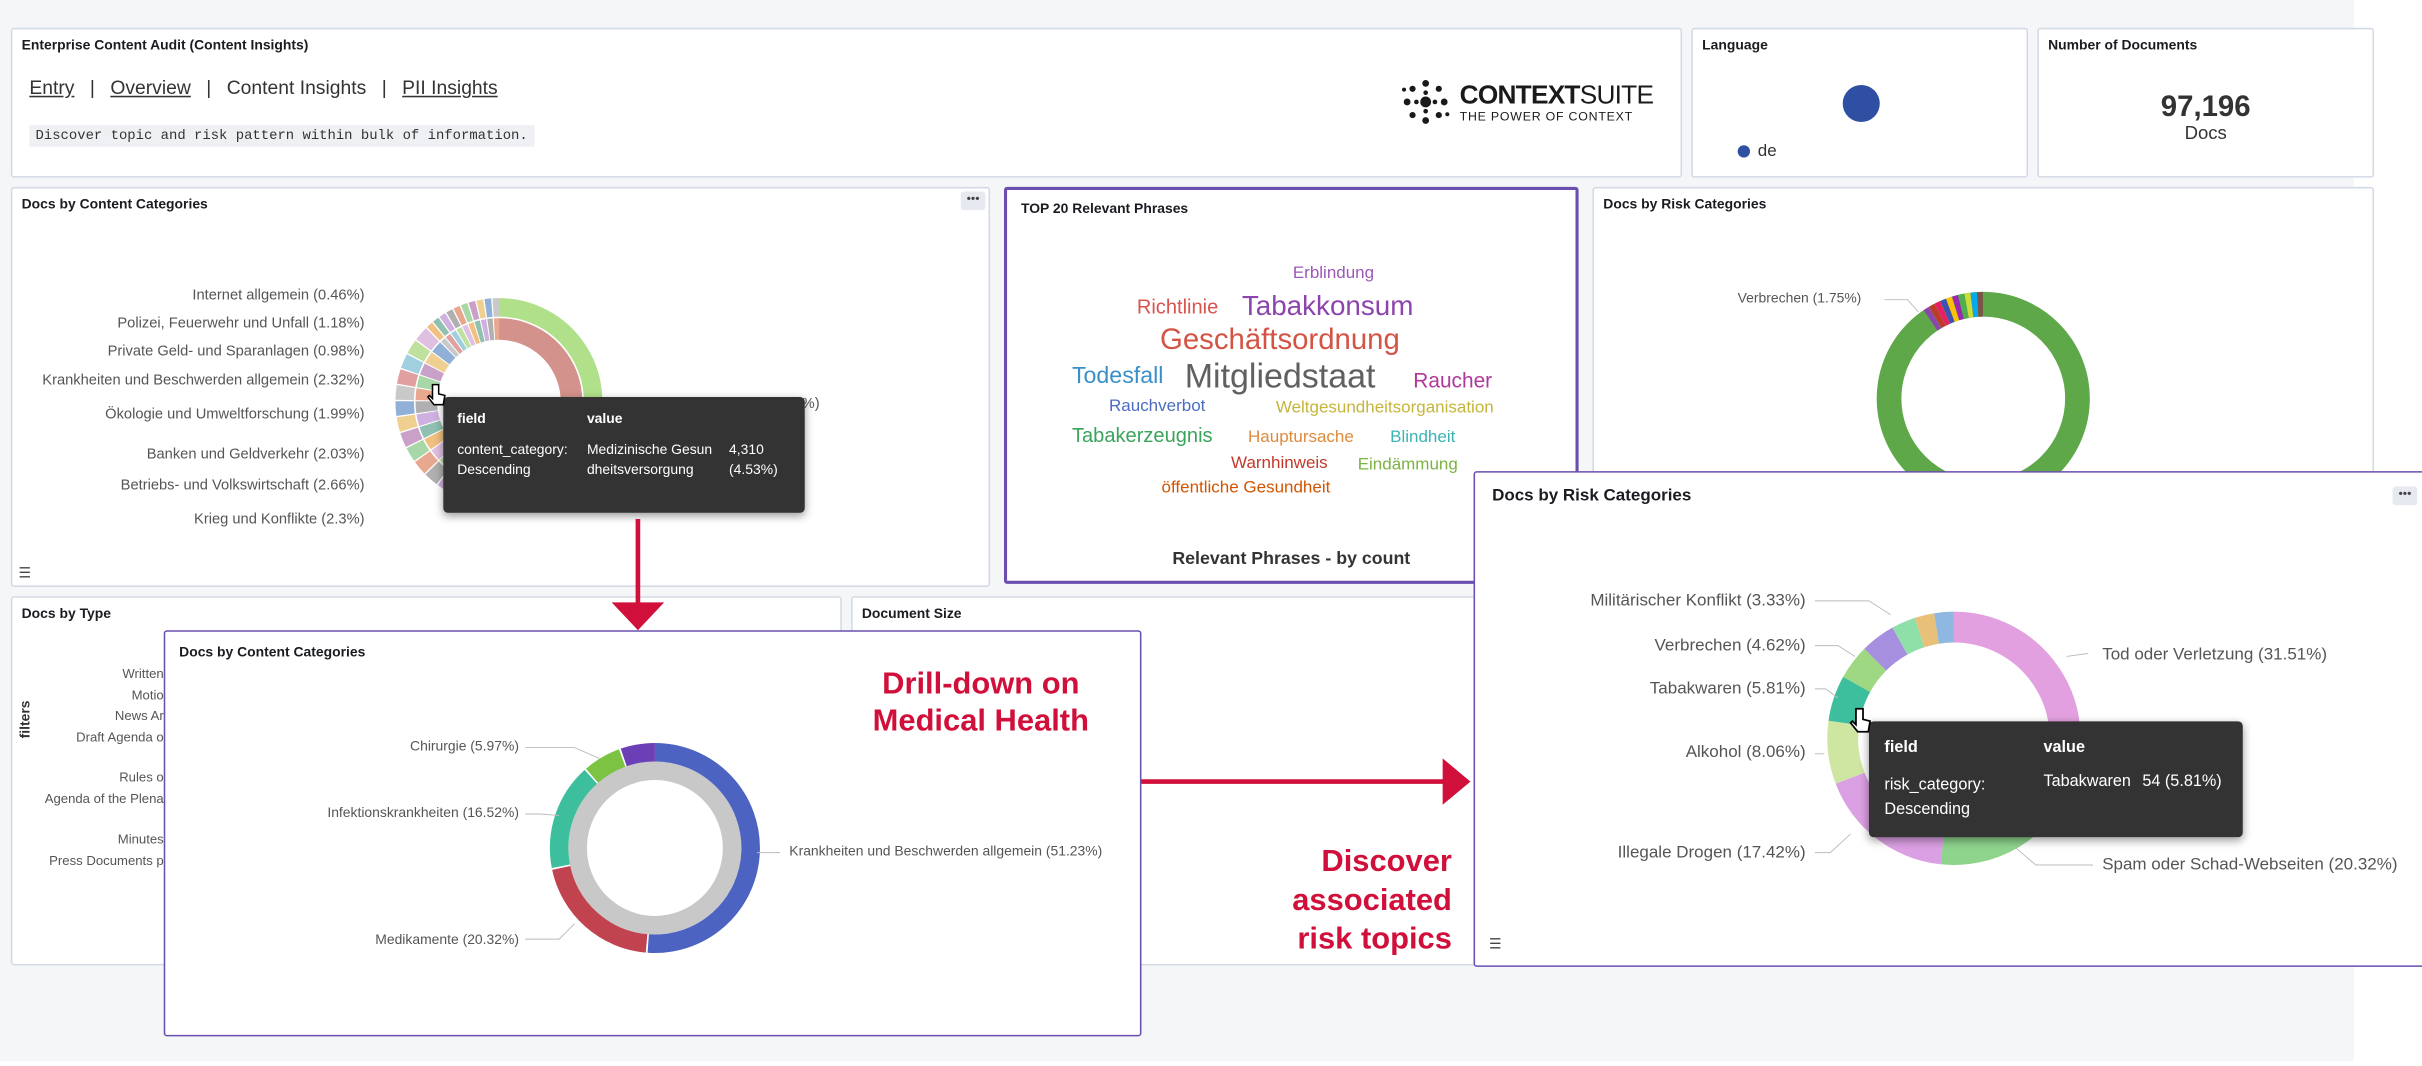  What do you see at coordinates (1728, 689) in the screenshot?
I see `risk-label: Tabakwaren (5.81%)` at bounding box center [1728, 689].